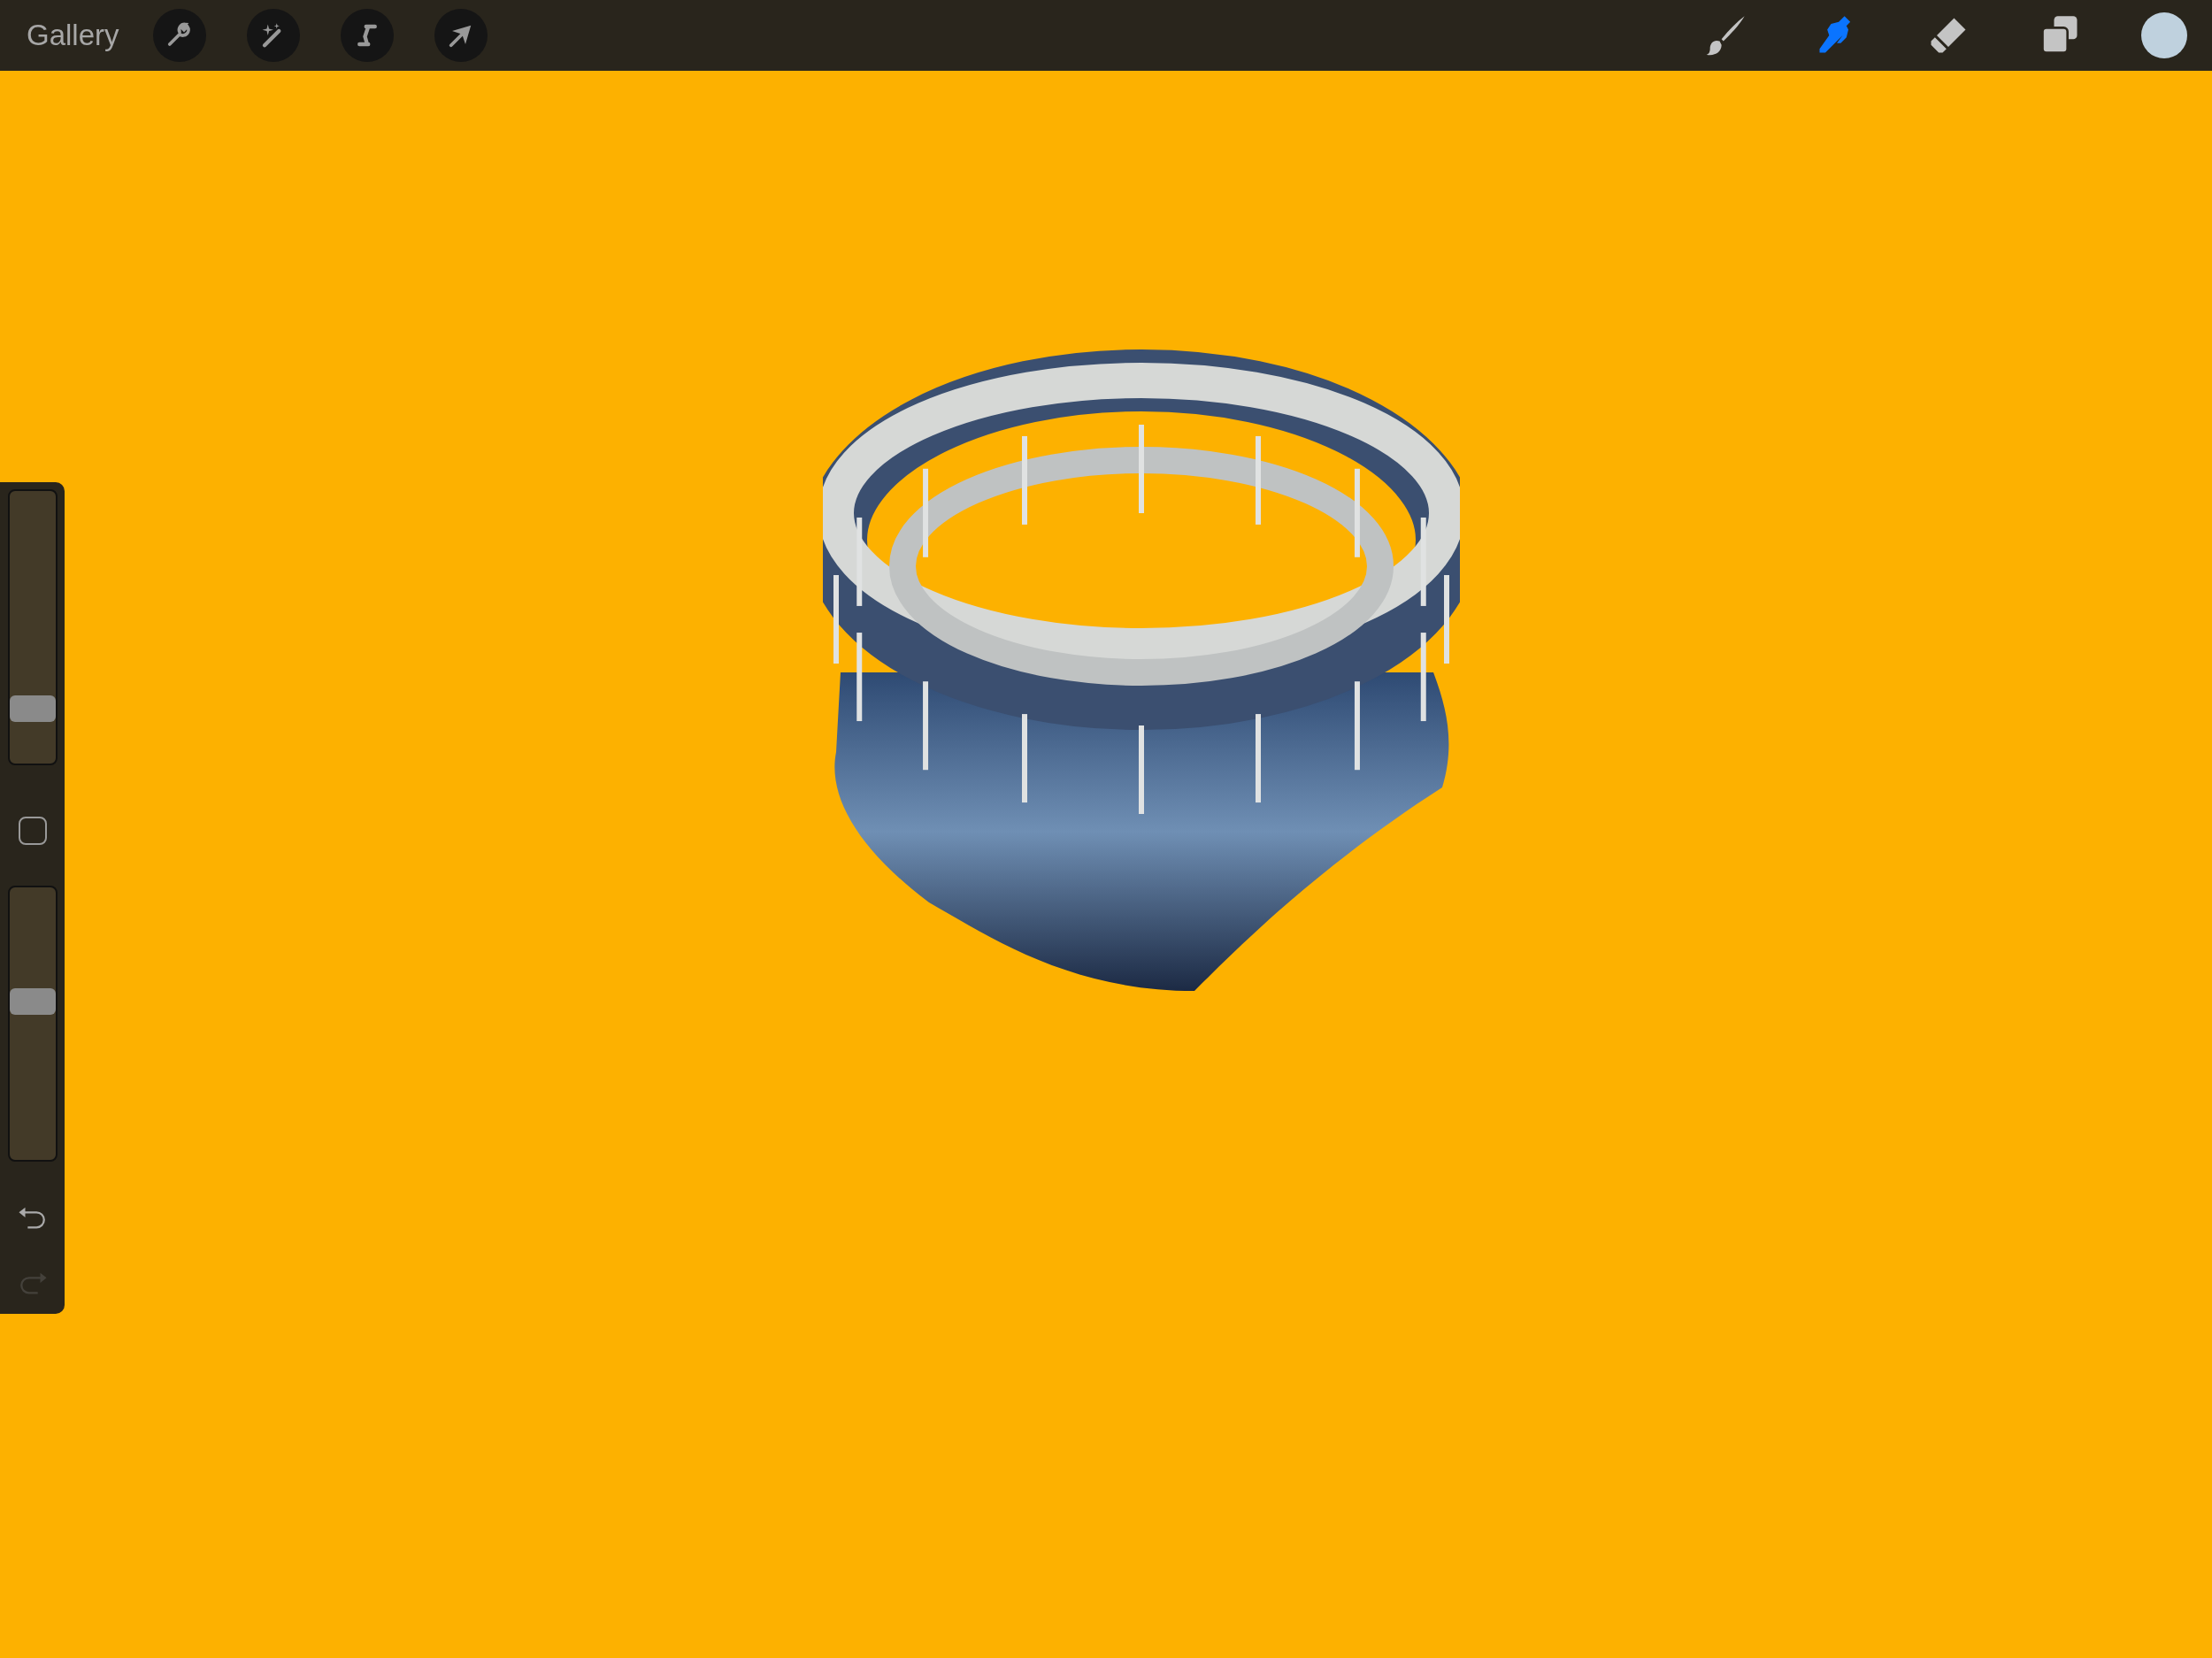 The image size is (2212, 1658). What do you see at coordinates (2164, 35) in the screenshot?
I see `color-swatch` at bounding box center [2164, 35].